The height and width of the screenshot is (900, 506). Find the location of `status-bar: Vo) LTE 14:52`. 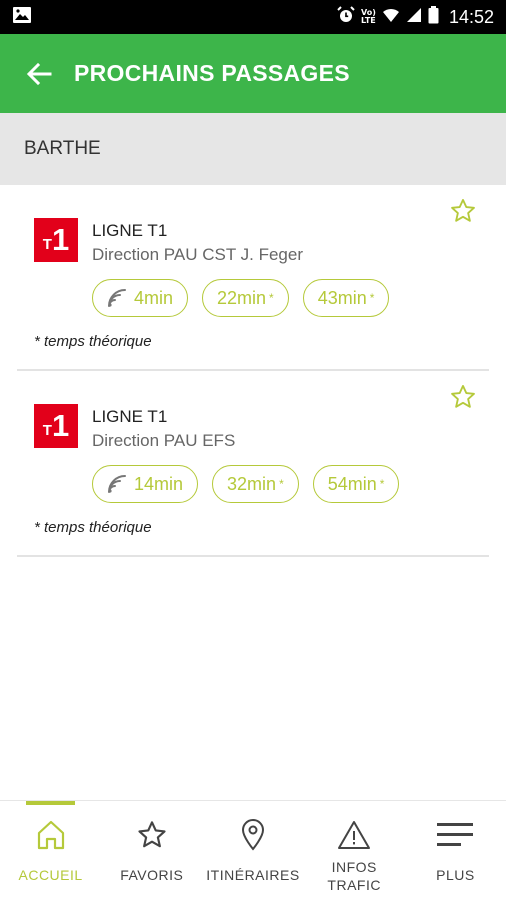

status-bar: Vo) LTE 14:52 is located at coordinates (253, 17).